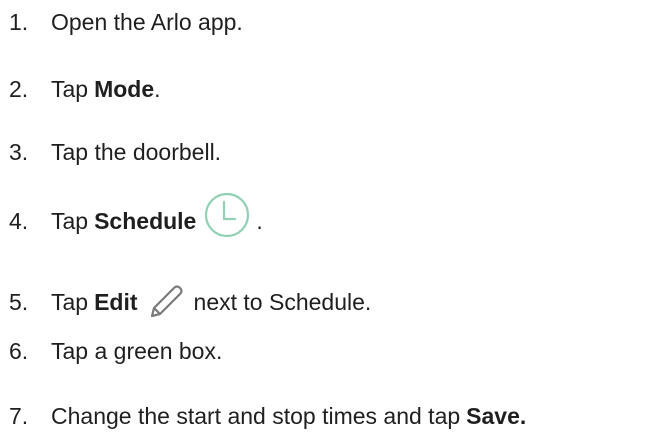  What do you see at coordinates (19, 151) in the screenshot?
I see `step-number: 3.` at bounding box center [19, 151].